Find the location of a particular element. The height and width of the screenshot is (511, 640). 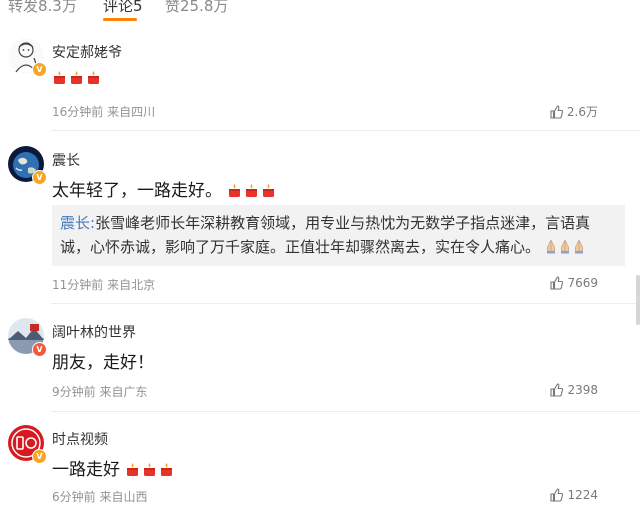

comment-meta: 9分钟前 来自广东 is located at coordinates (100, 392).